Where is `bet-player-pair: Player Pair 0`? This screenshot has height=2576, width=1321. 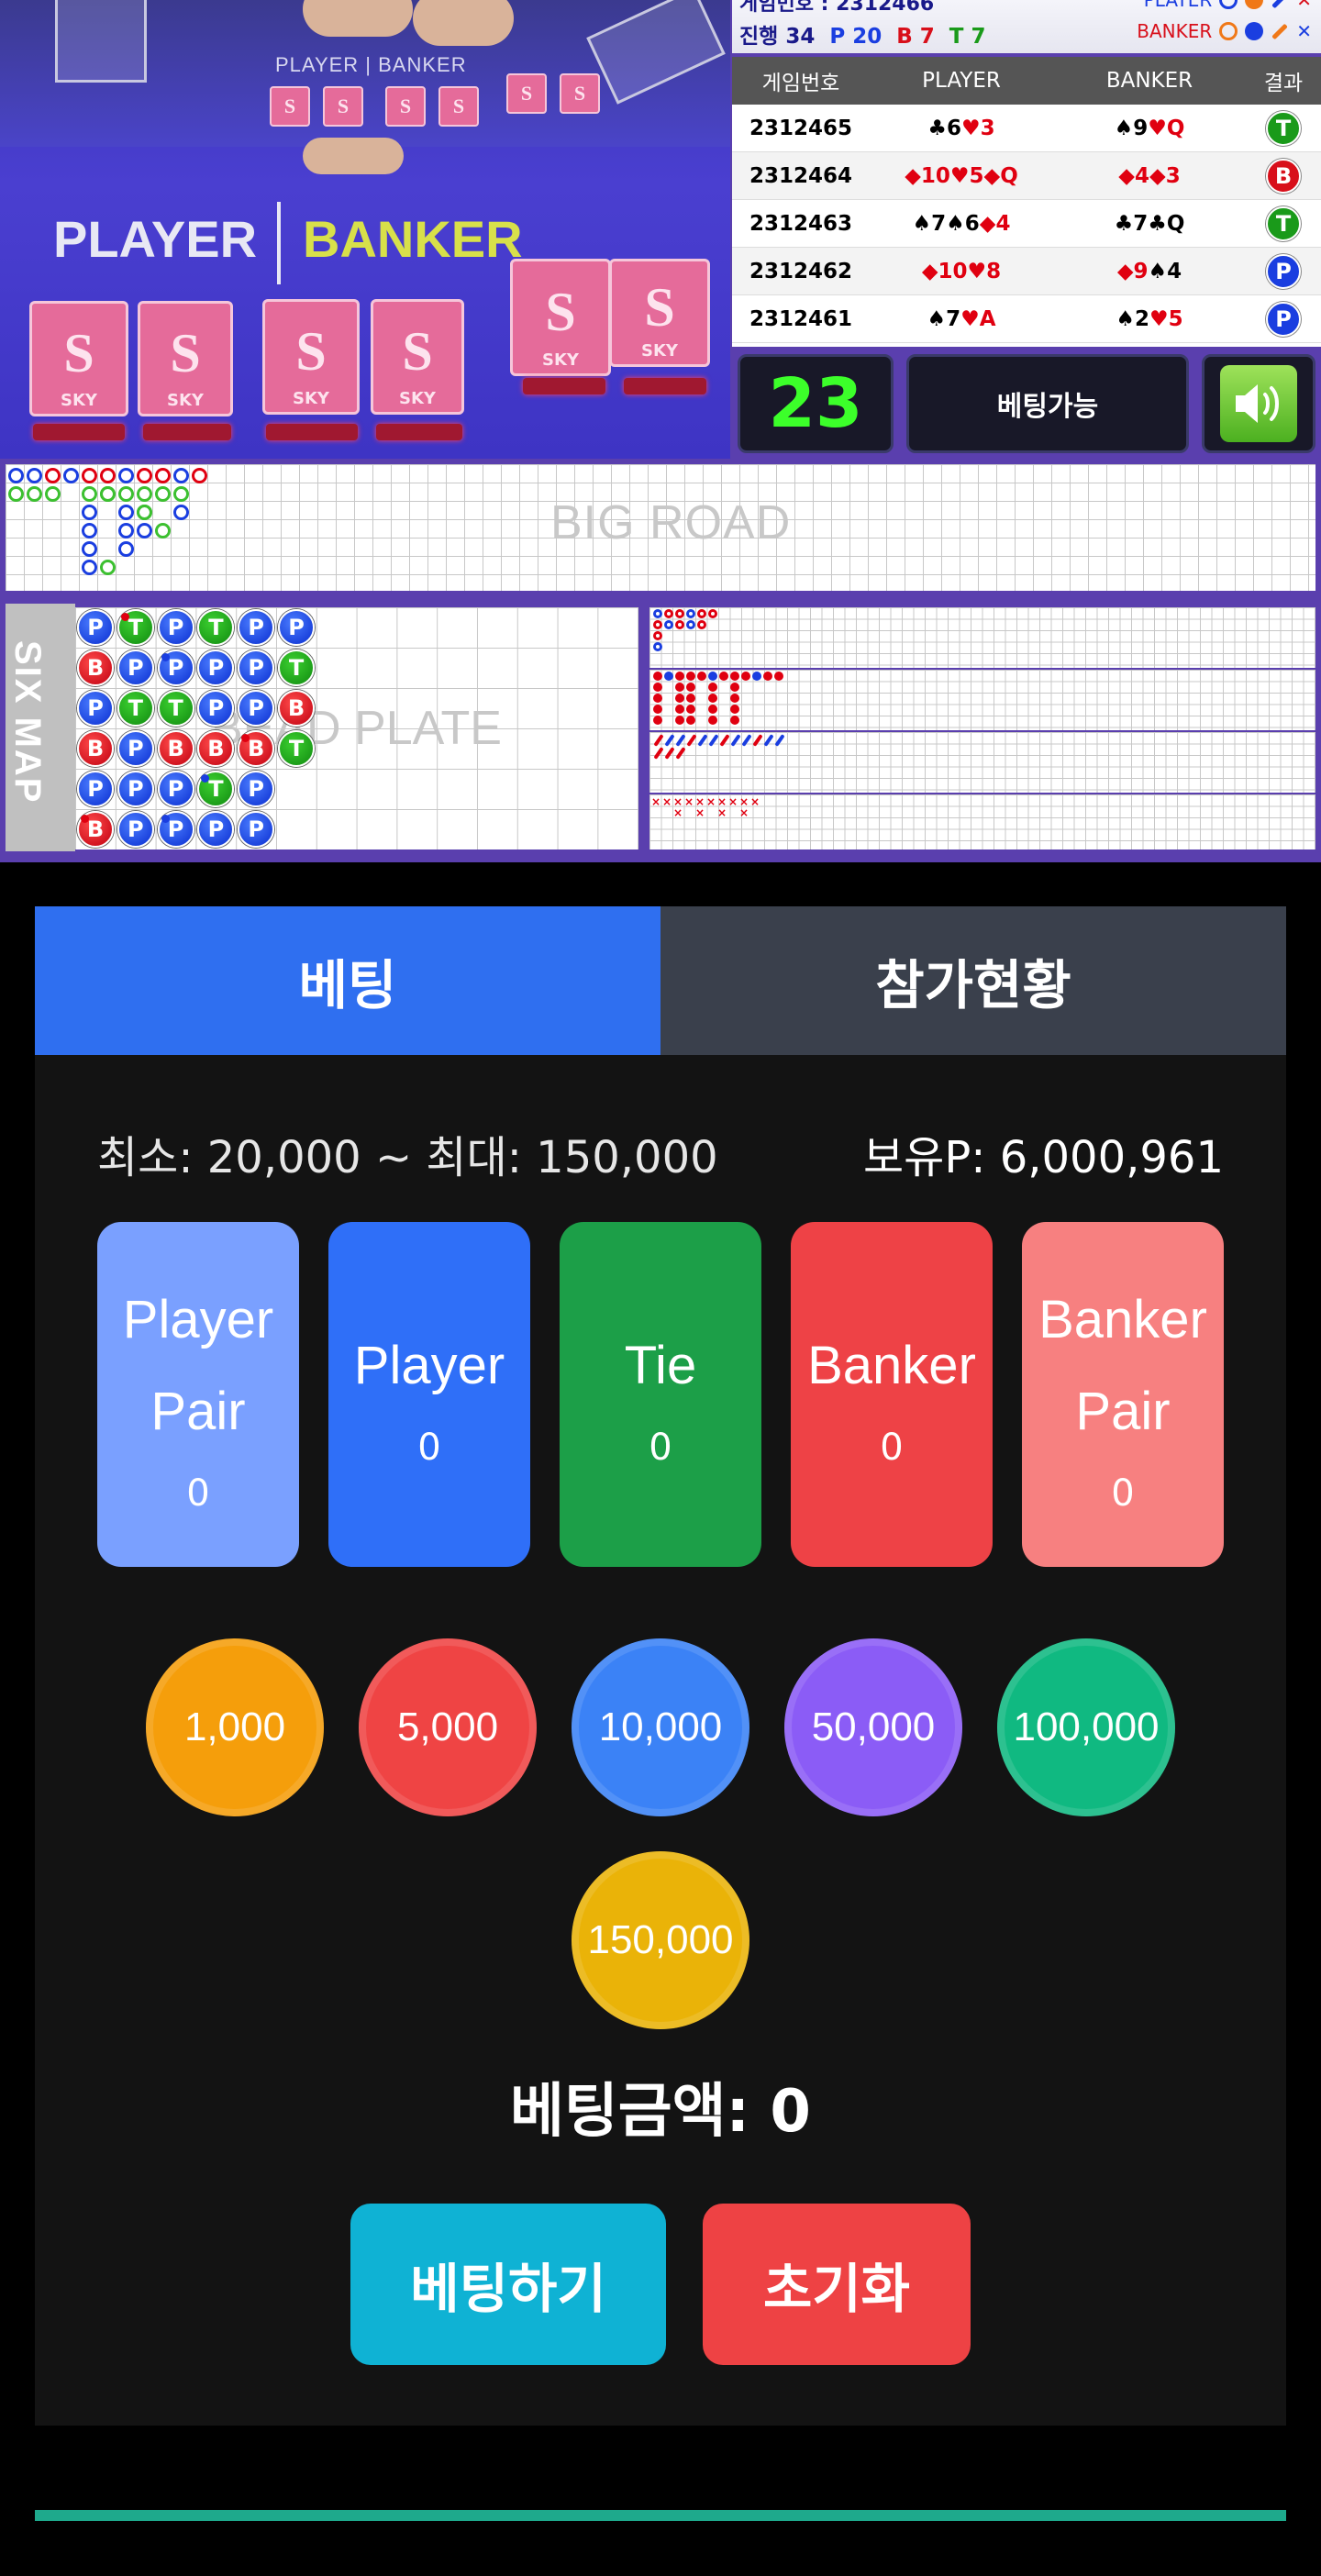
bet-player-pair: Player Pair 0 is located at coordinates (198, 1394).